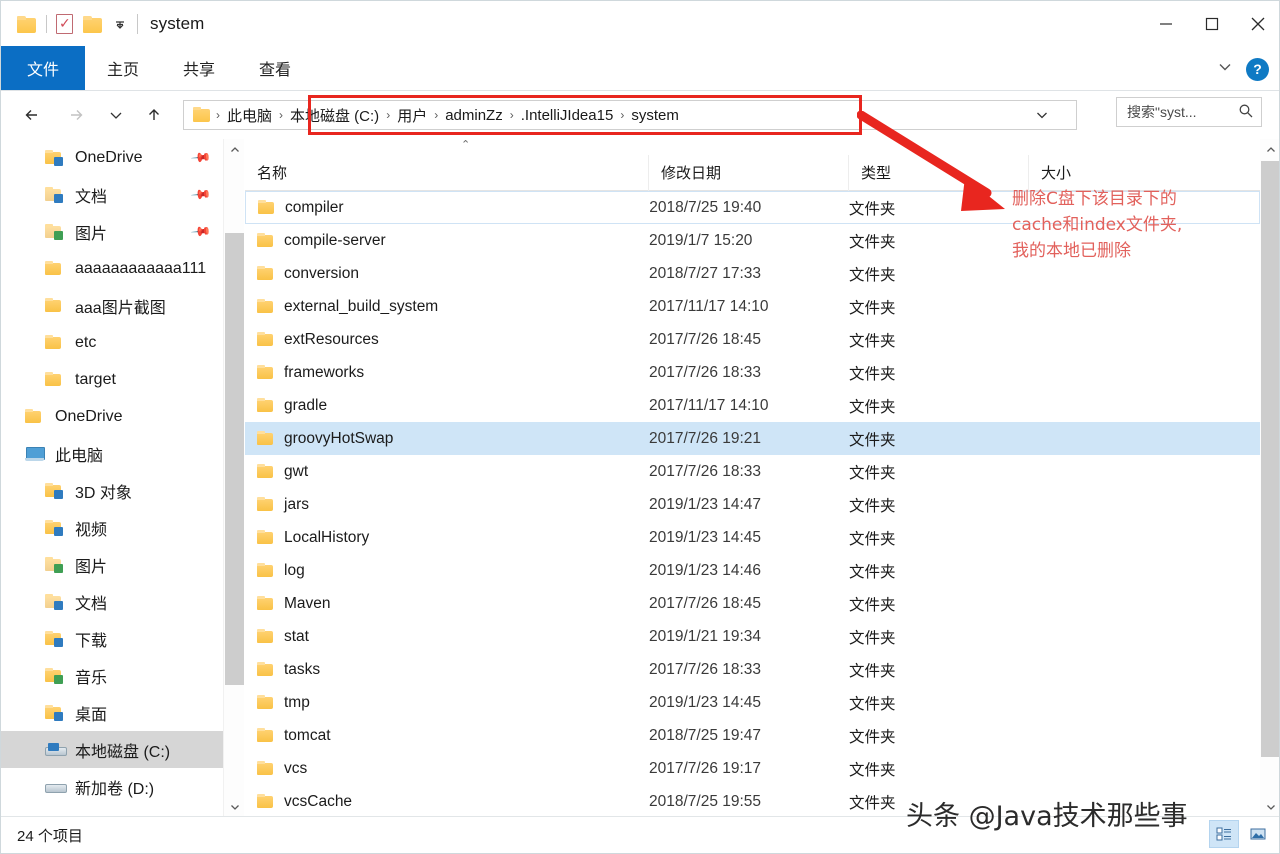  I want to click on sidebar-item-15: 桌面, so click(112, 712).